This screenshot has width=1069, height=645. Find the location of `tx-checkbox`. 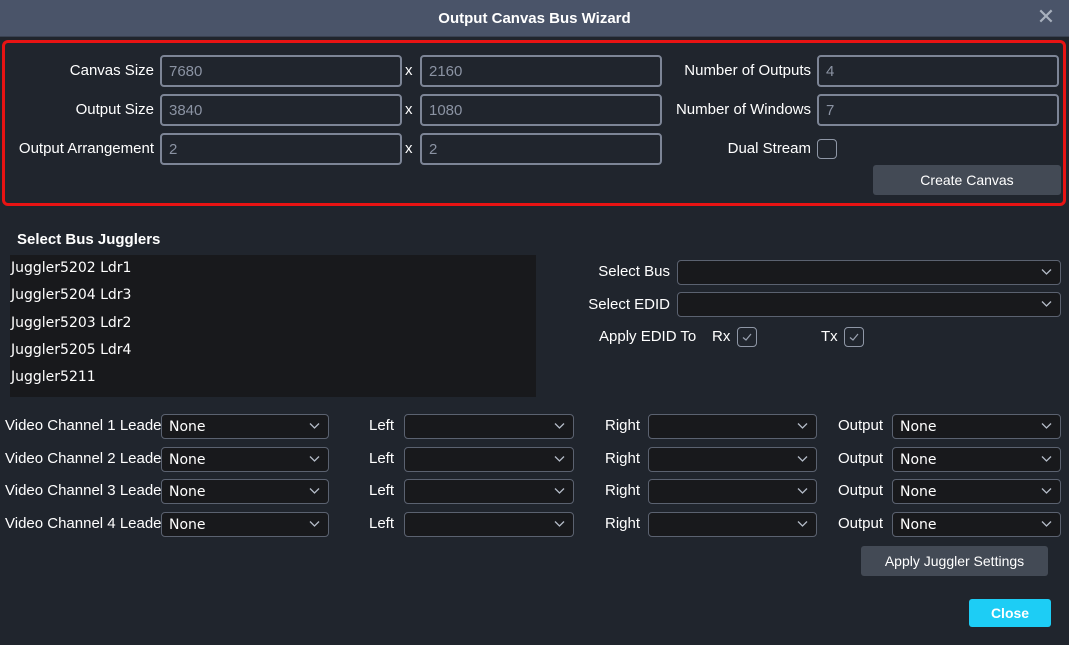

tx-checkbox is located at coordinates (854, 337).